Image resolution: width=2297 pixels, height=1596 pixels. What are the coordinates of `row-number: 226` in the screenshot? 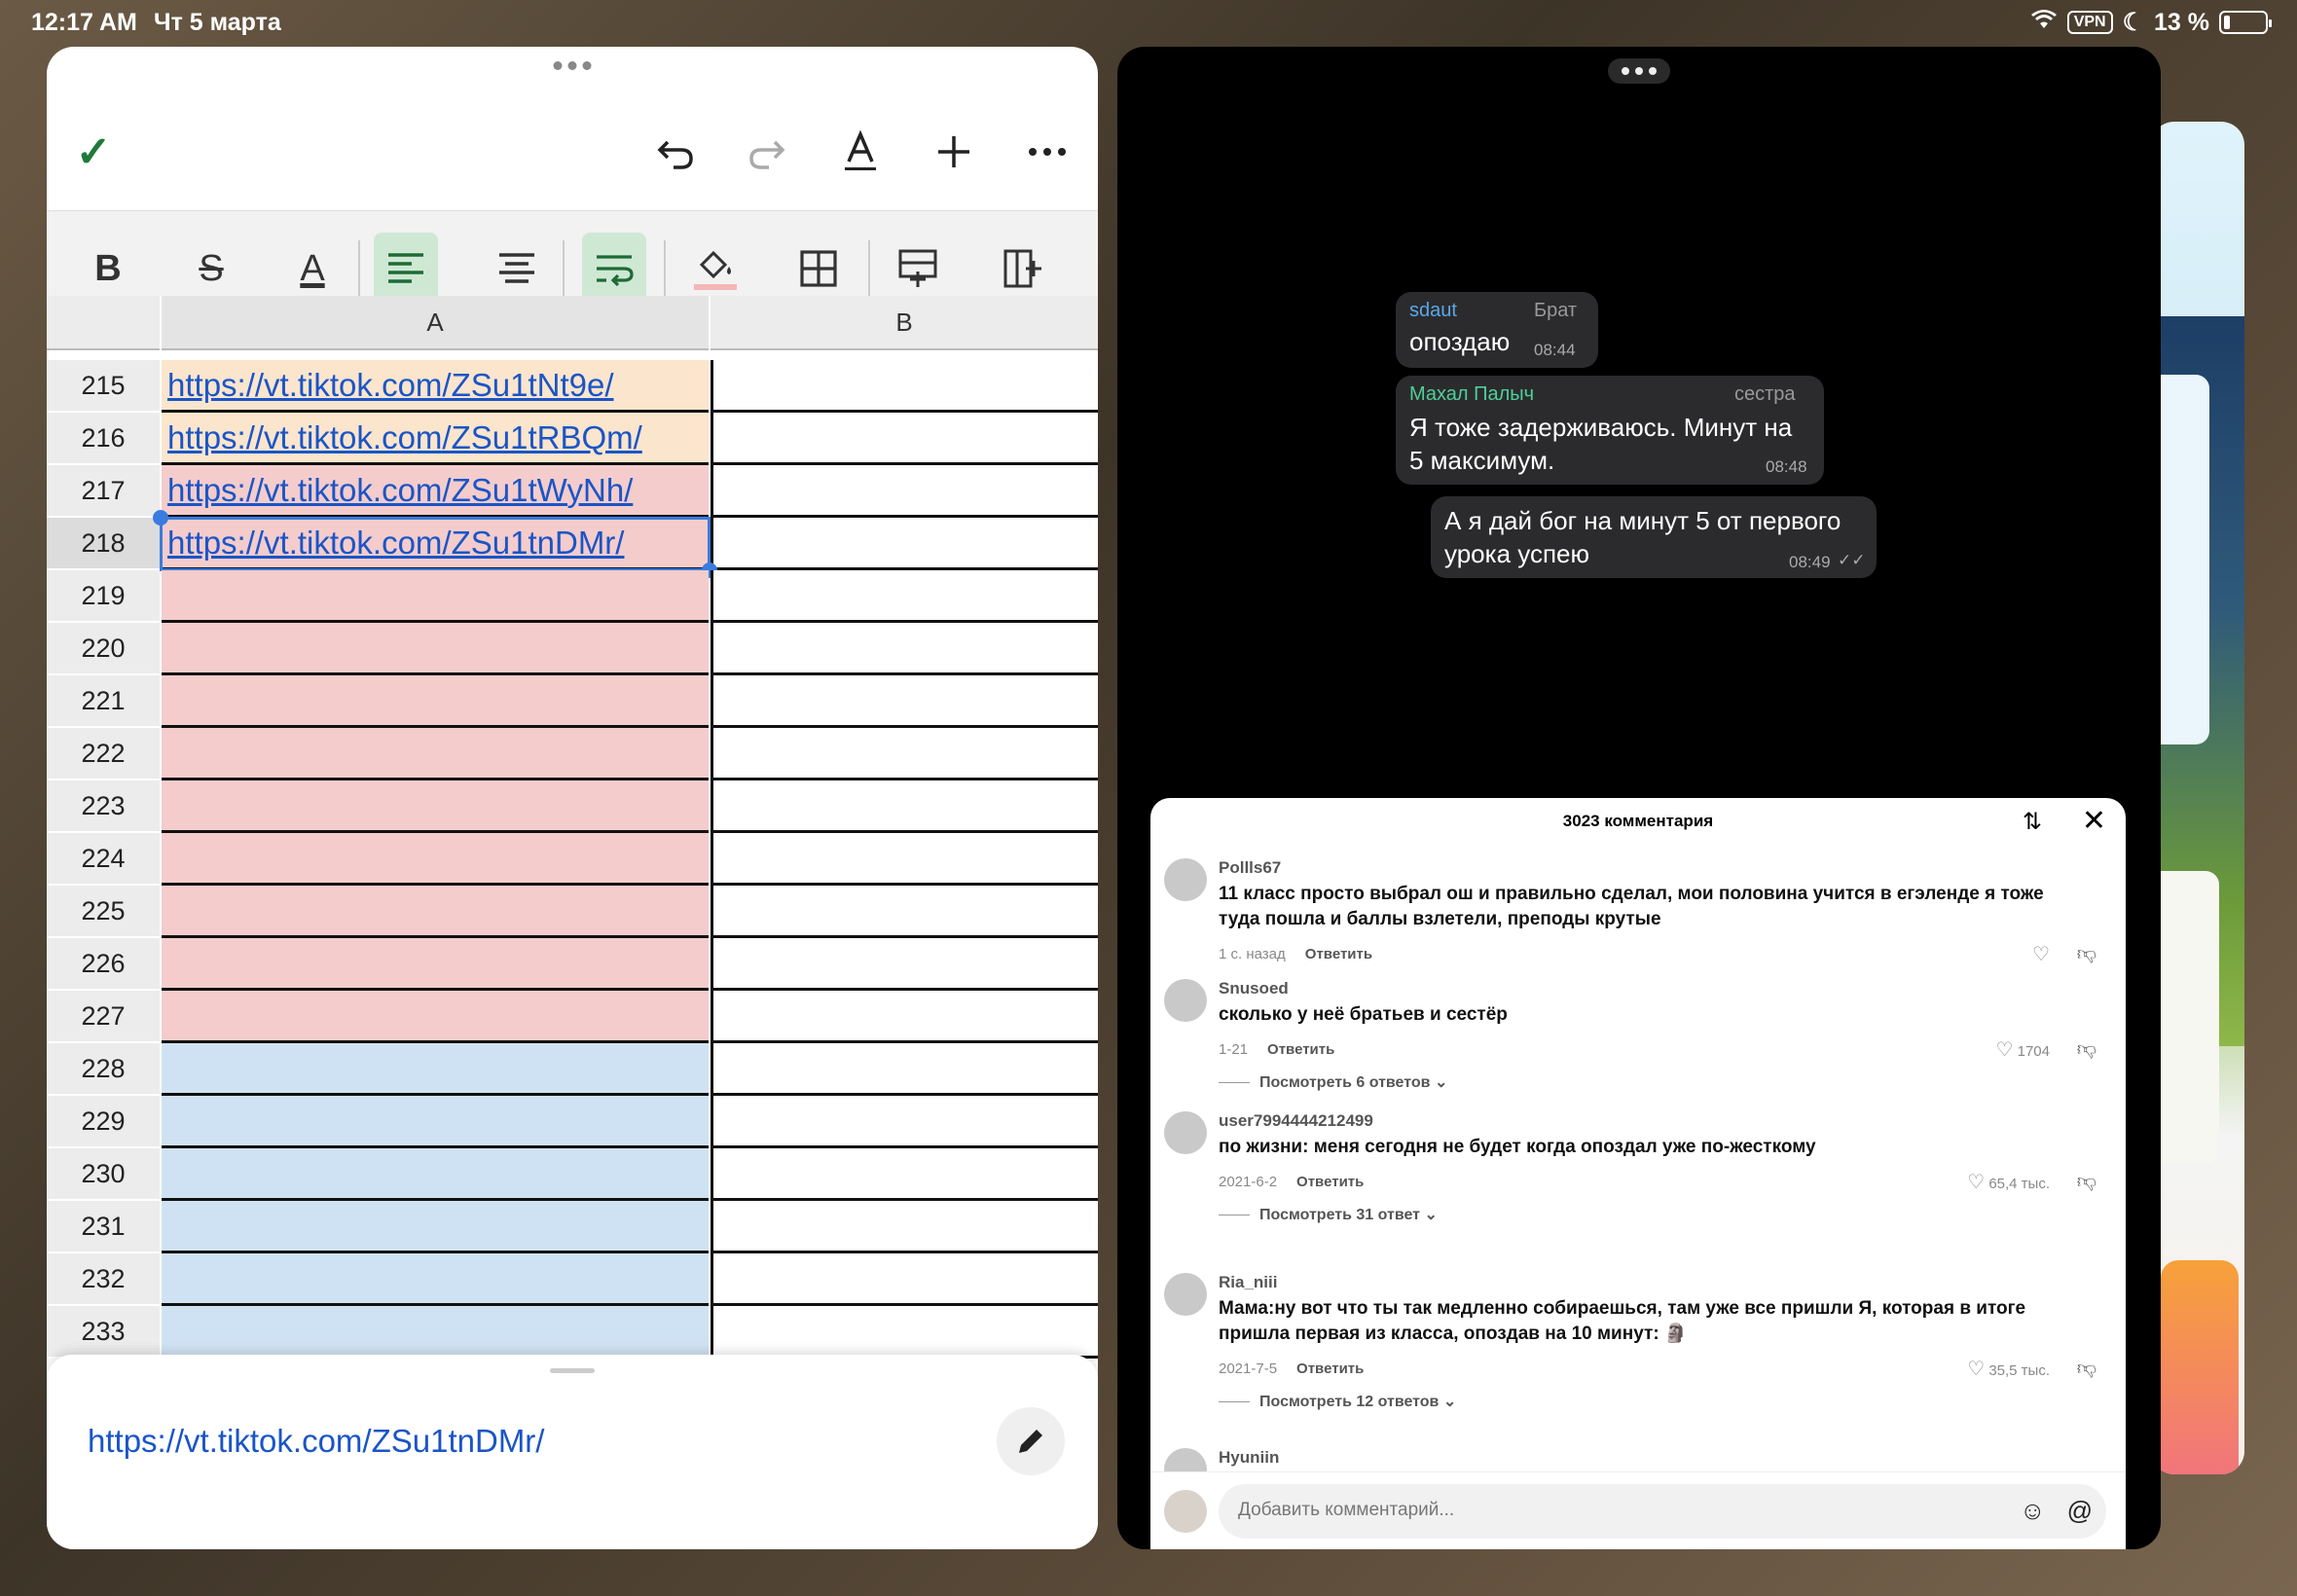 It's located at (103, 964).